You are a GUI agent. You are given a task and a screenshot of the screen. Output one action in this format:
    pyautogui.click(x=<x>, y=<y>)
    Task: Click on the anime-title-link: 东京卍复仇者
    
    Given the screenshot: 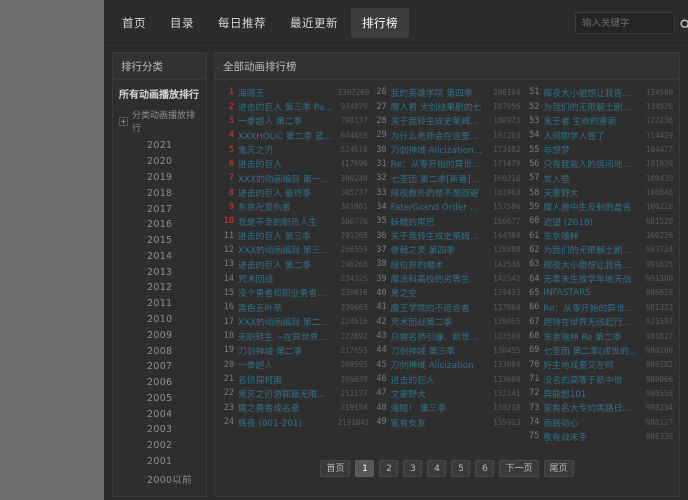 What is the action you would take?
    pyautogui.click(x=286, y=206)
    